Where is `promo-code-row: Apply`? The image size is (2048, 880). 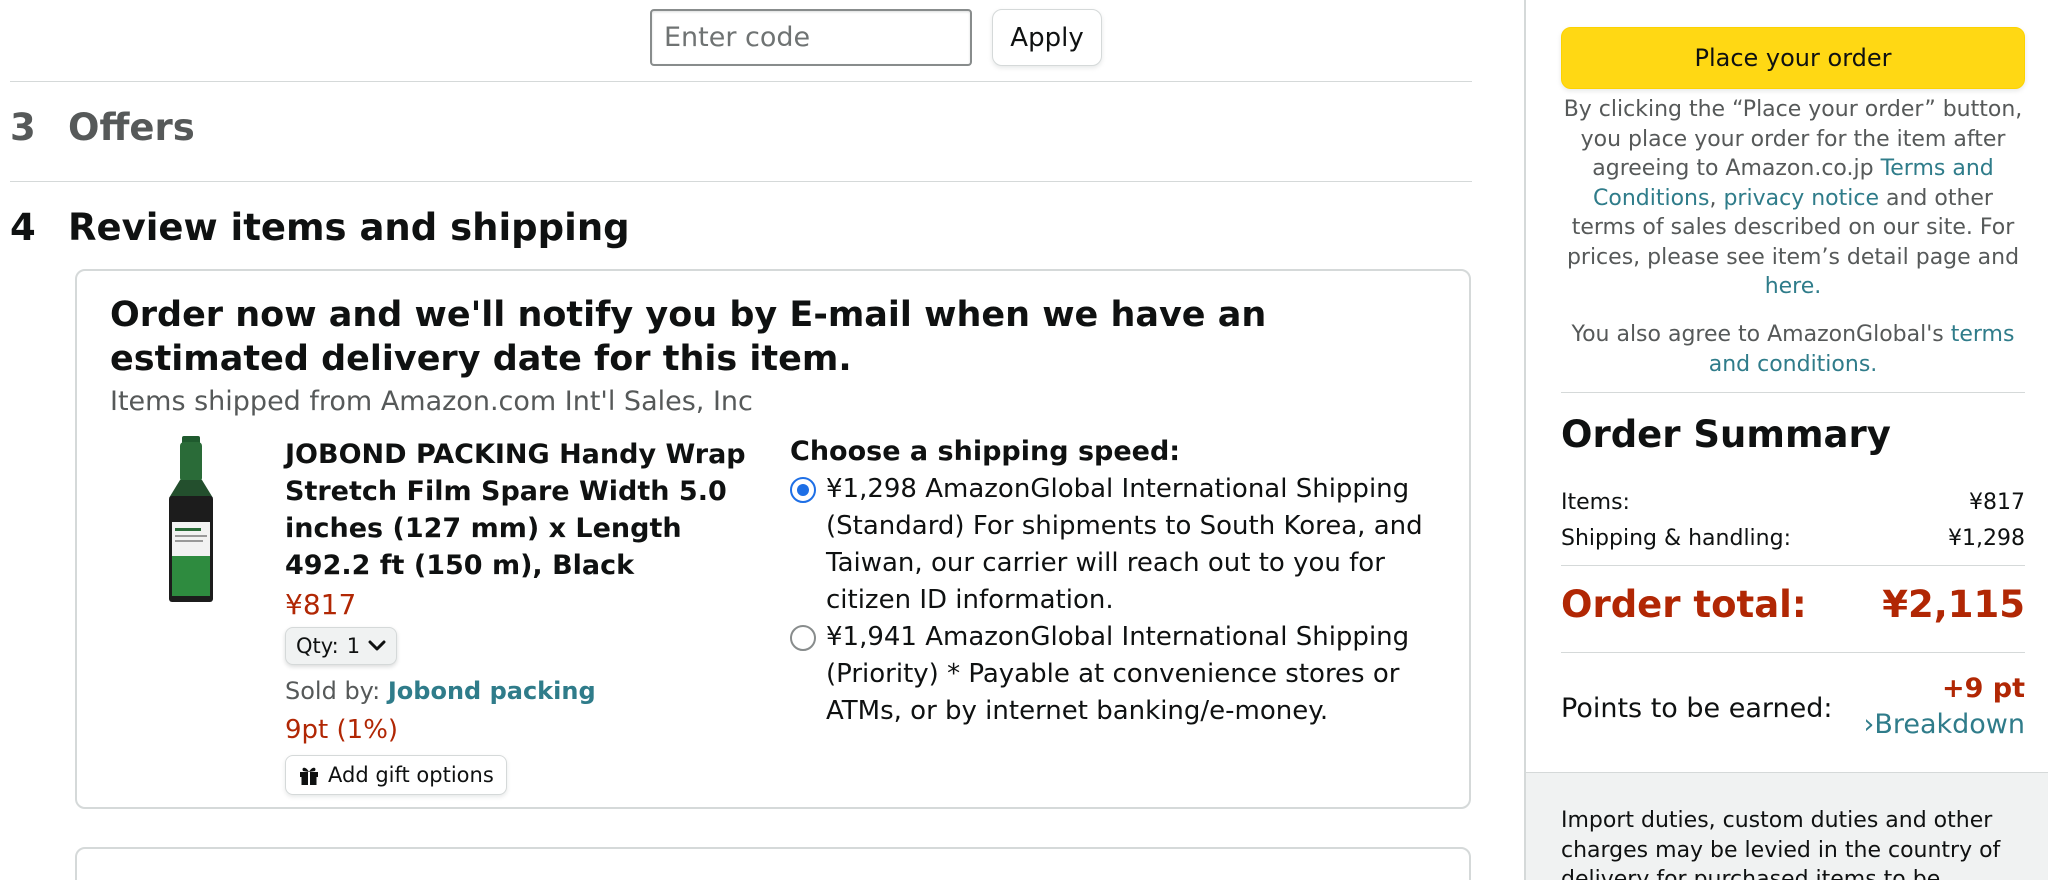
promo-code-row: Apply is located at coordinates (876, 37).